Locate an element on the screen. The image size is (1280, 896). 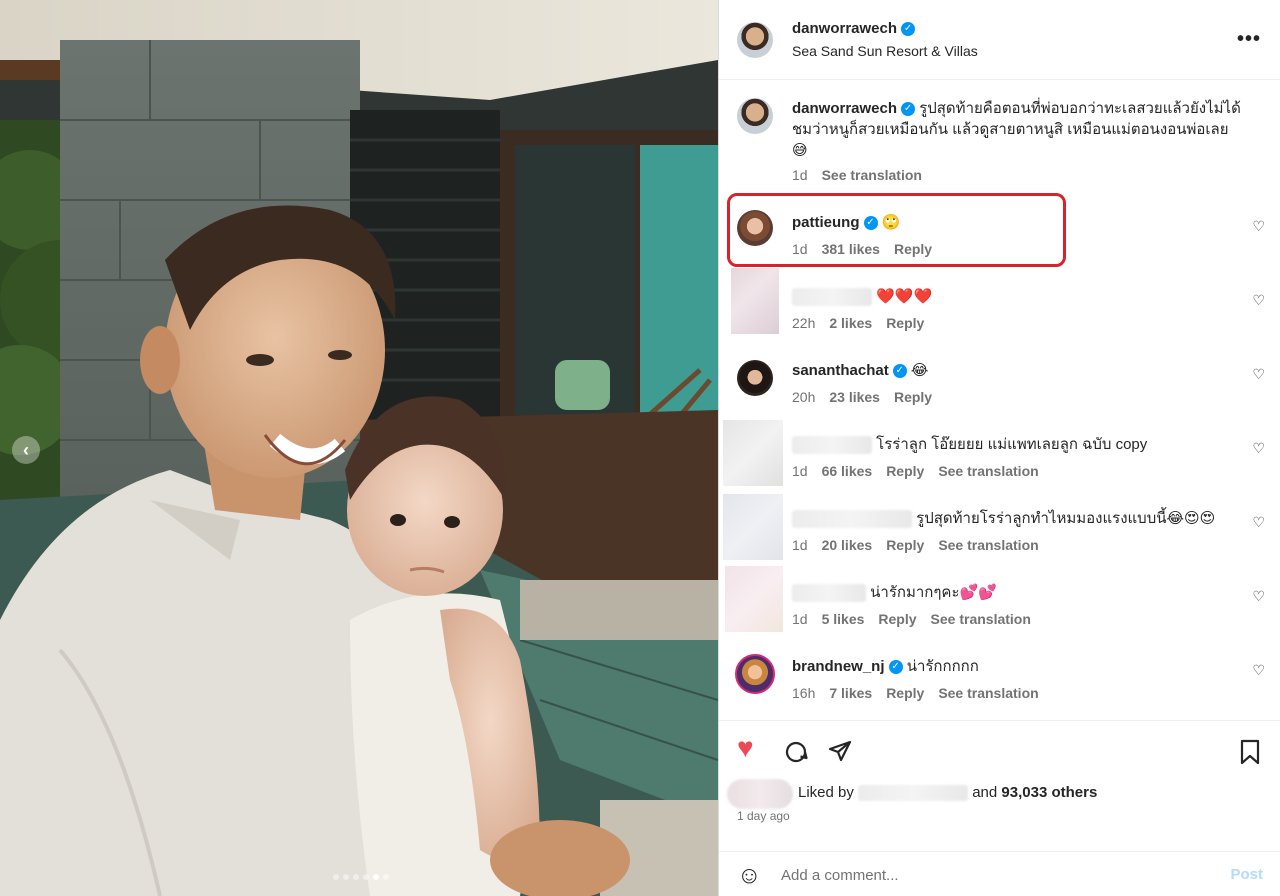
comment-text-block: รูปสุดท้ายโรร่าลูกทำไหมมองแรงแบบนี้😂😍😍 is located at coordinates (1027, 518).